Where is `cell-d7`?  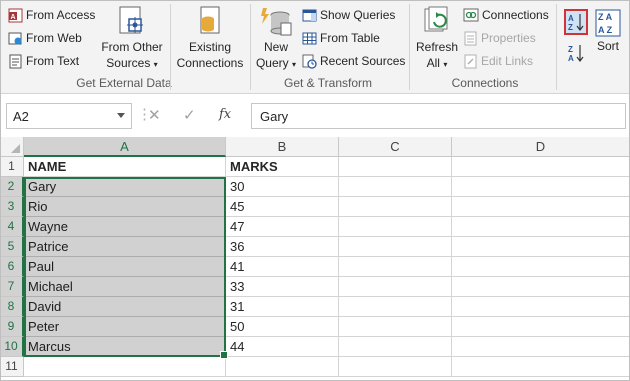
cell-d7 is located at coordinates (541, 287).